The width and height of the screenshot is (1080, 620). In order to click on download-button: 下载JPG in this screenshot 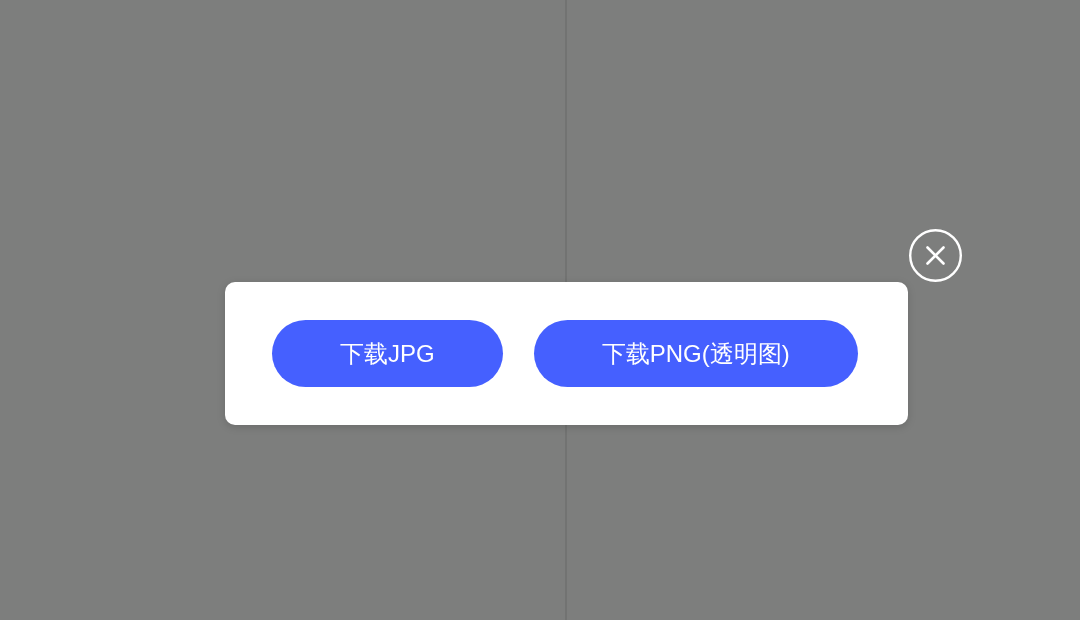, I will do `click(387, 353)`.